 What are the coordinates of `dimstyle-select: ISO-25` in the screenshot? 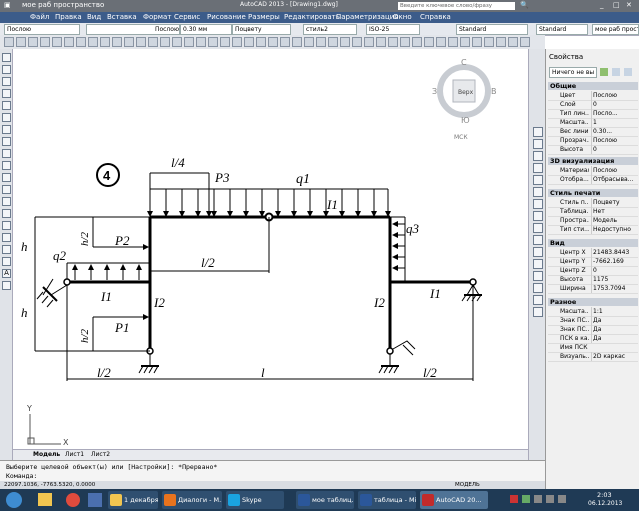 It's located at (393, 29).